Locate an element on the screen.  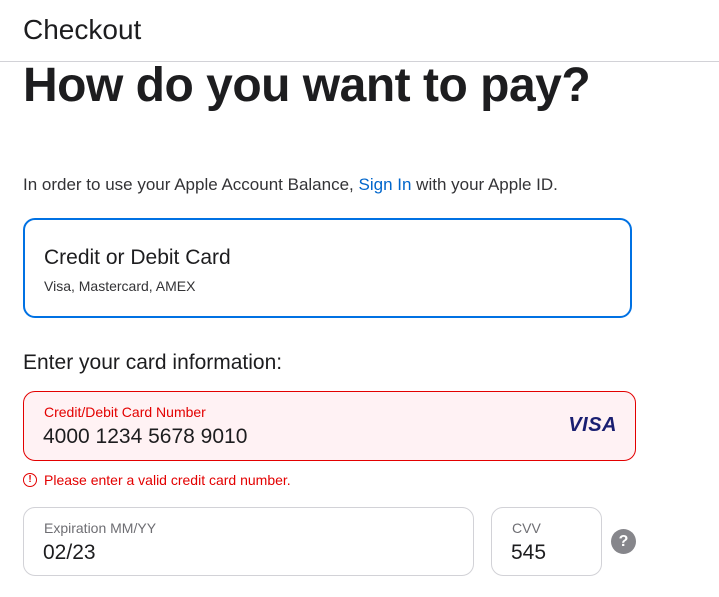
card-number-label: Credit/Debit Card Number is located at coordinates (125, 412).